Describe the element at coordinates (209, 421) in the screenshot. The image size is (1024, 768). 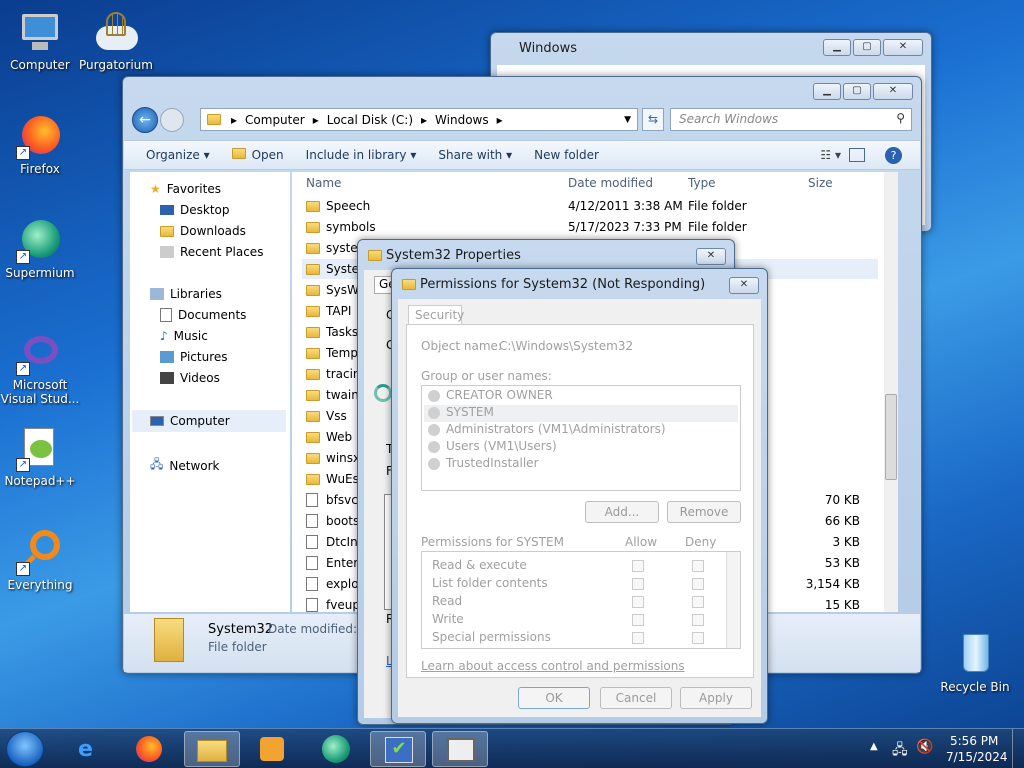
I see `nav-computer: Computer` at that location.